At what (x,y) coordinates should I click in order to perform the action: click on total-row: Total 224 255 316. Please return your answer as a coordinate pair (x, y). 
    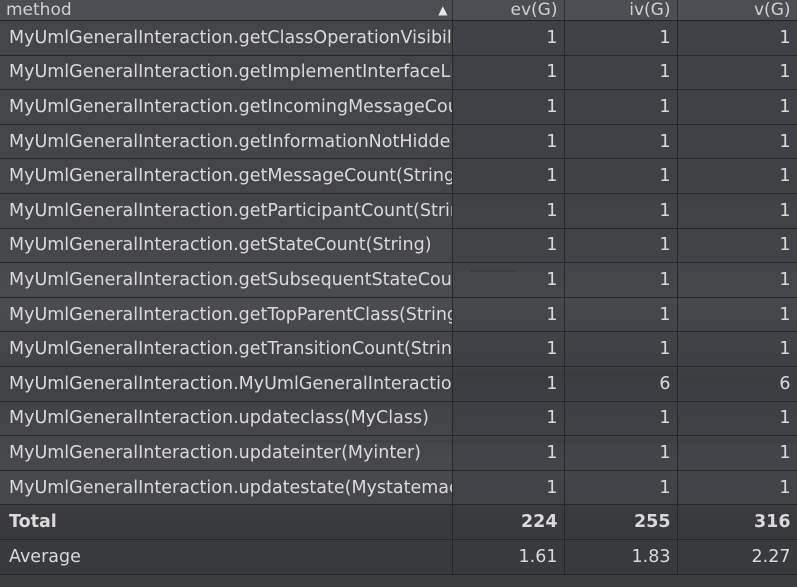
    Looking at the image, I should click on (398, 522).